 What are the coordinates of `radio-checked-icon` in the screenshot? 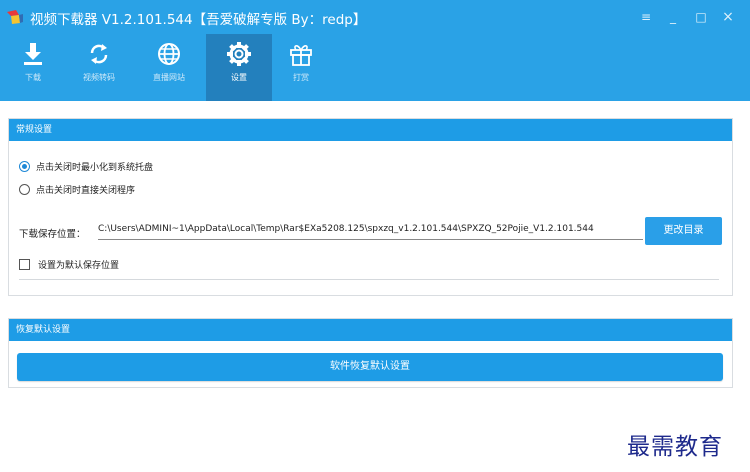 It's located at (24, 166).